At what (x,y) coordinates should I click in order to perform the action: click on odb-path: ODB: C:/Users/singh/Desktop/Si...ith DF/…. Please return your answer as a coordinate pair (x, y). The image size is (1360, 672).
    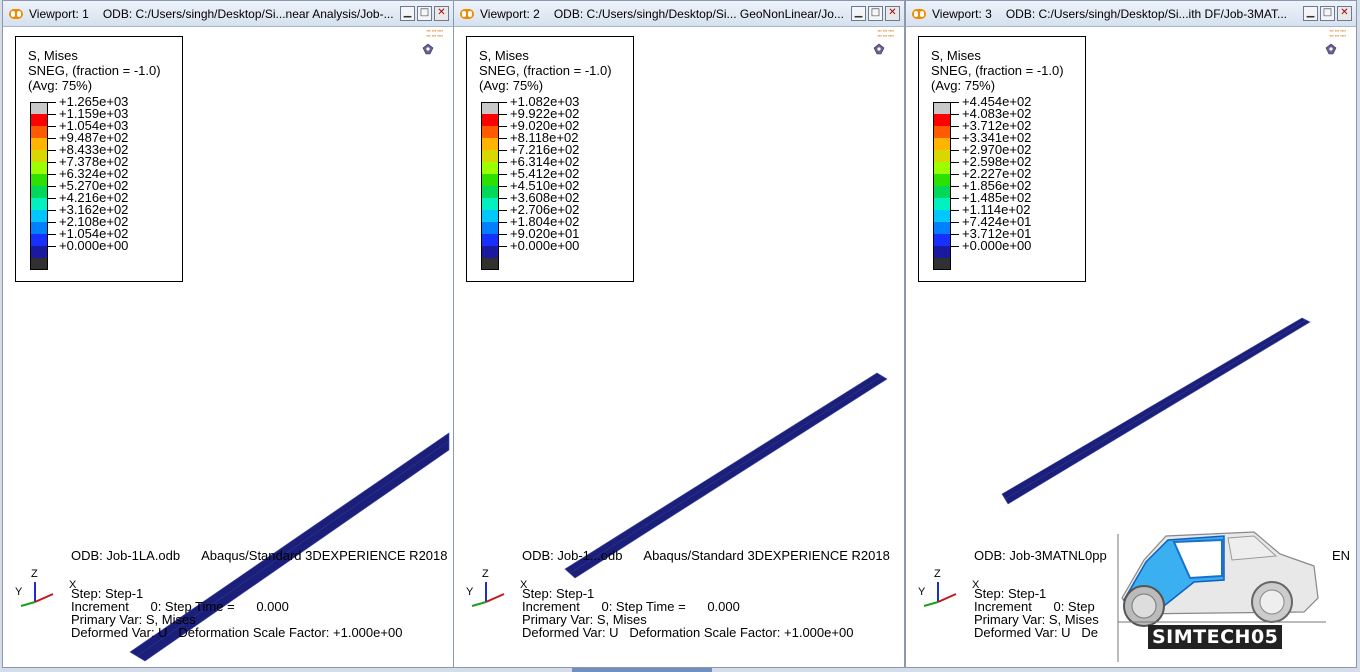
    Looking at the image, I should click on (1146, 13).